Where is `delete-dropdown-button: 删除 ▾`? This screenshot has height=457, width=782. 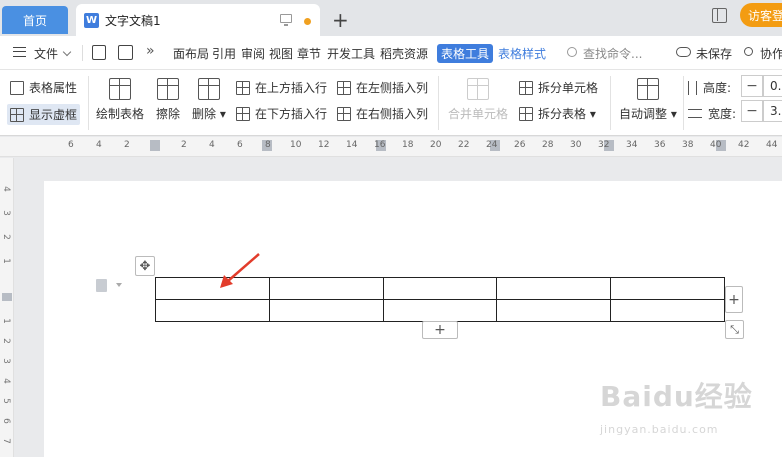 delete-dropdown-button: 删除 ▾ is located at coordinates (209, 100).